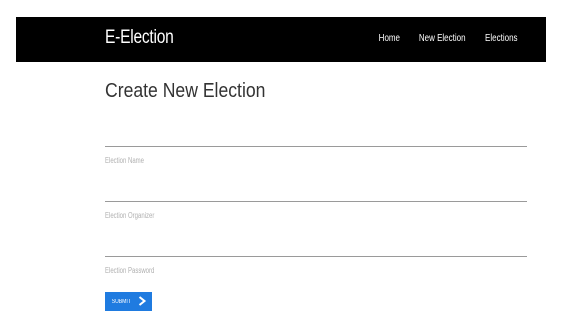 This screenshot has height=317, width=562. What do you see at coordinates (185, 91) in the screenshot?
I see `page-title: Create New Election` at bounding box center [185, 91].